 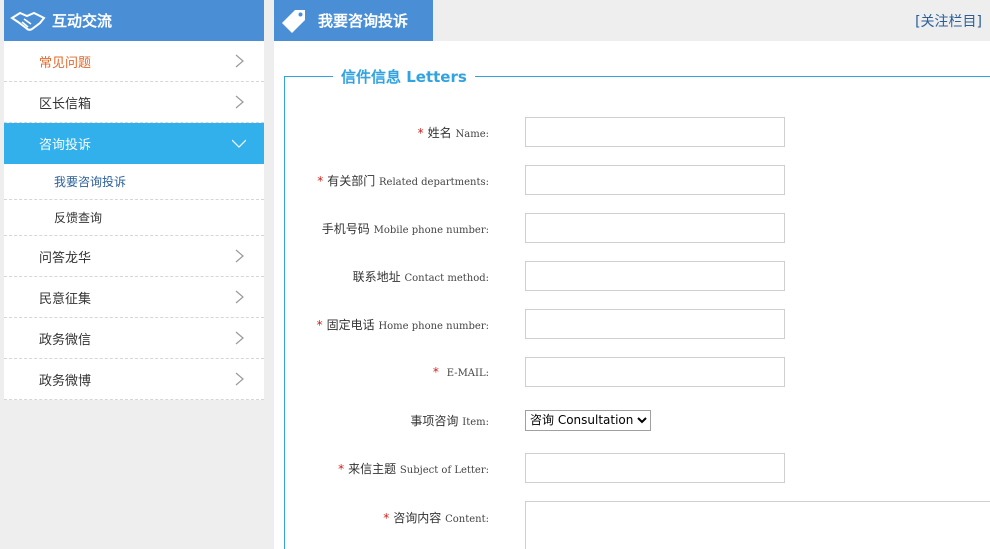 What do you see at coordinates (82, 21) in the screenshot?
I see `sidebar-title: 互动交流` at bounding box center [82, 21].